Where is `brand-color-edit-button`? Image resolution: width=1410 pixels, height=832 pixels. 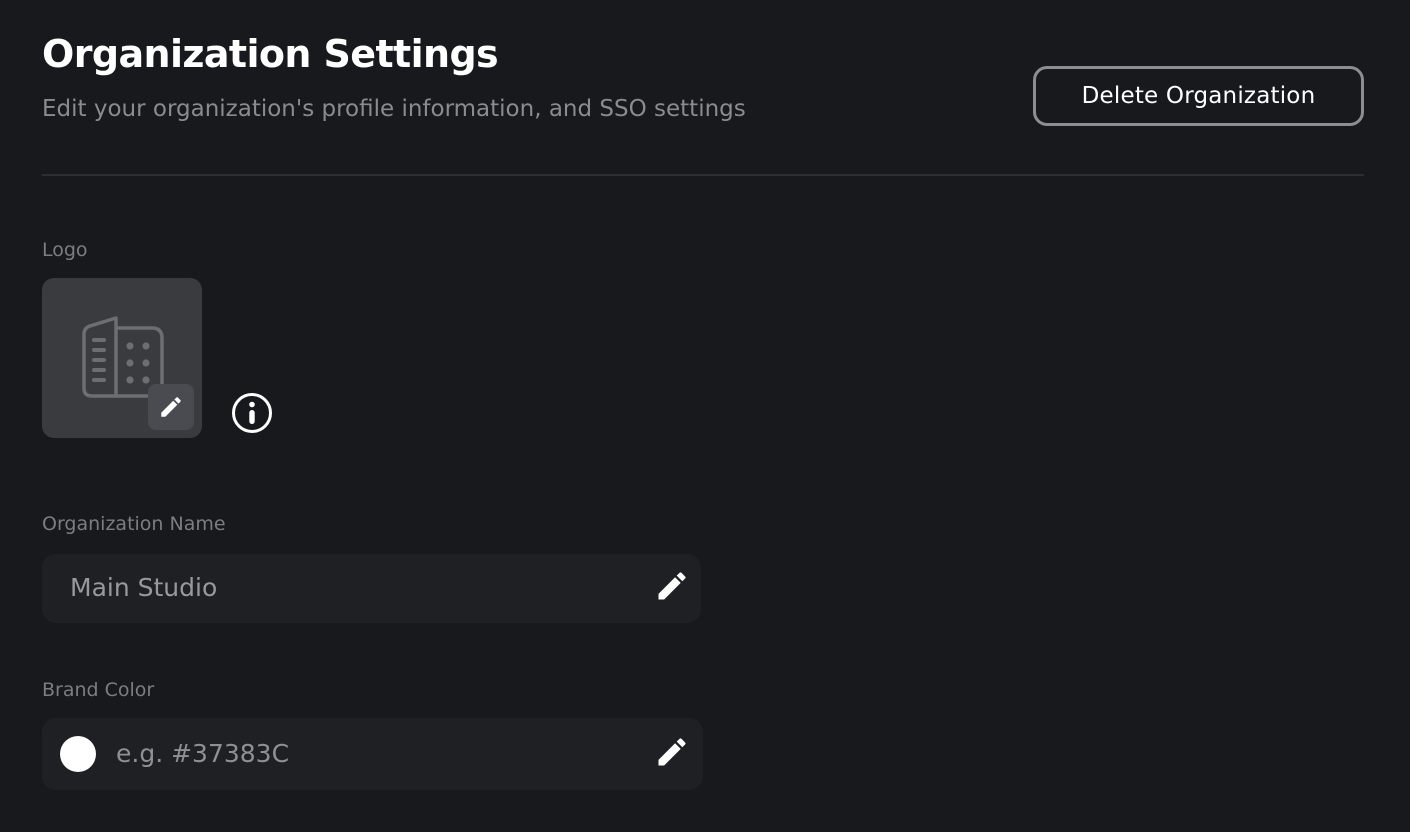
brand-color-edit-button is located at coordinates (672, 752).